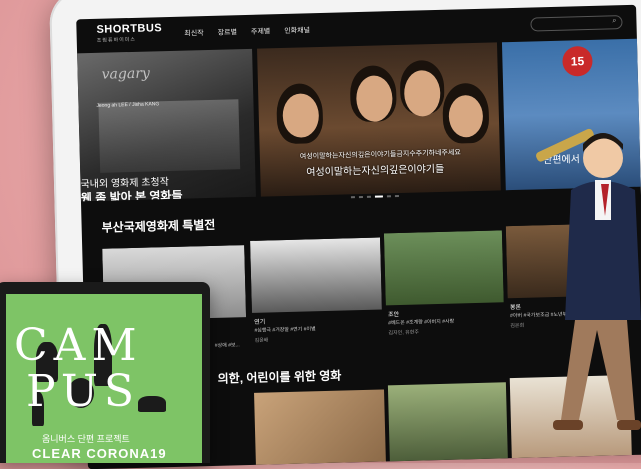  Describe the element at coordinates (194, 33) in the screenshot. I see `nav-latest: 최신작` at that location.